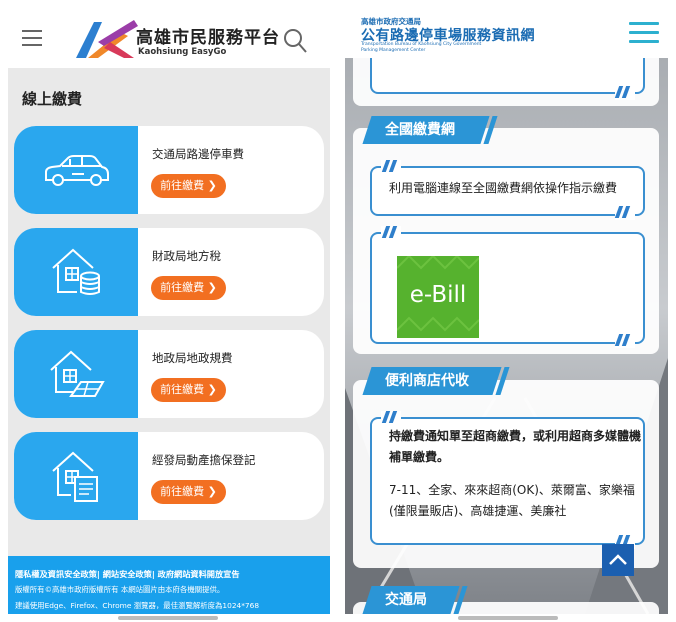  I want to click on search-icon, so click(295, 41).